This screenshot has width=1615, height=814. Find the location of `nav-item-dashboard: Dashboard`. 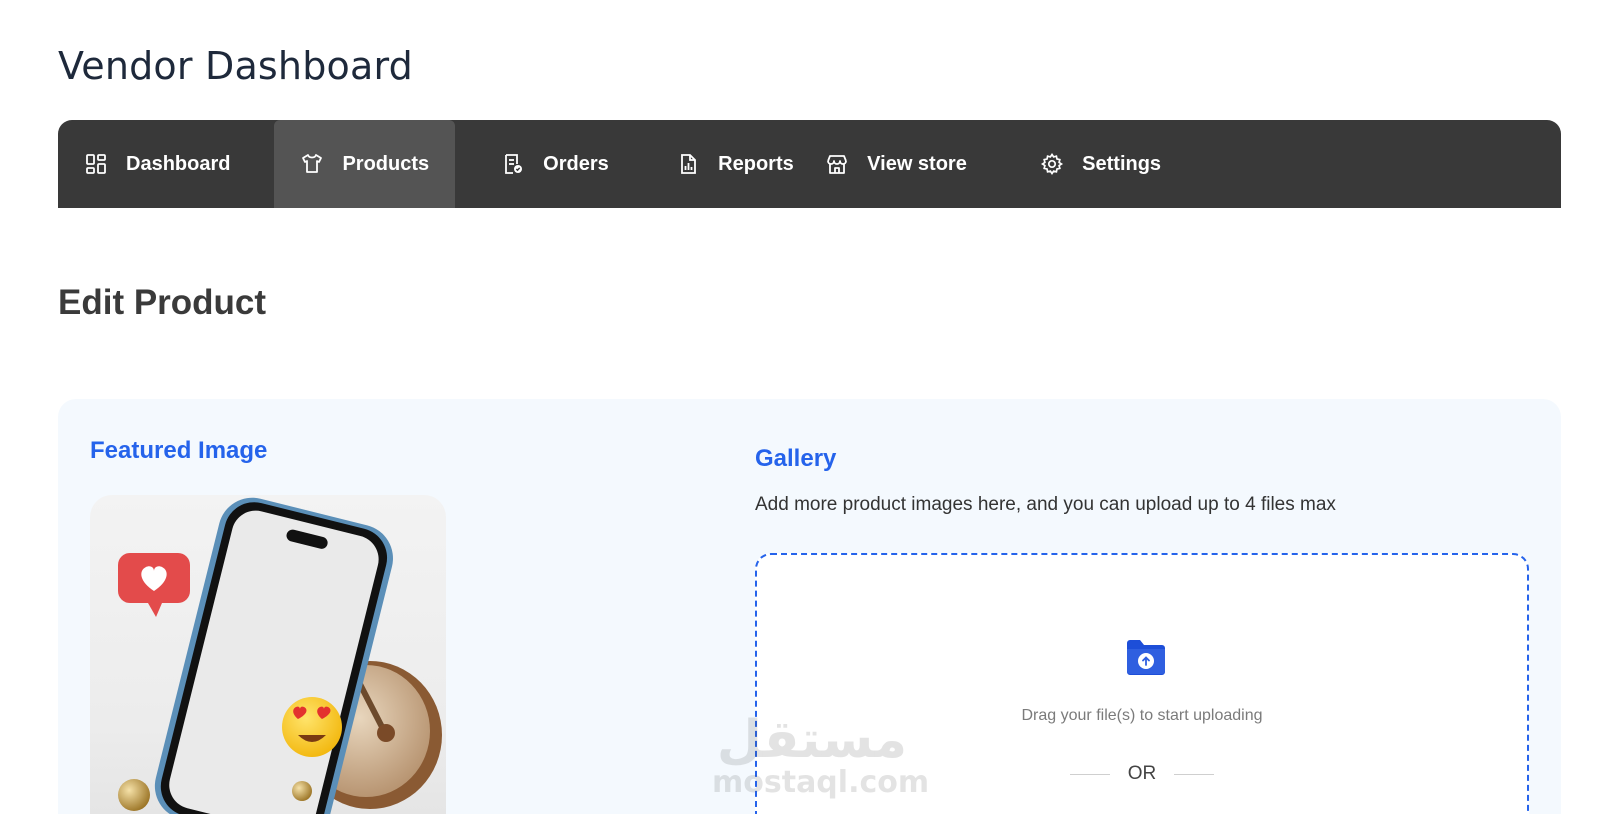

nav-item-dashboard: Dashboard is located at coordinates (166, 164).